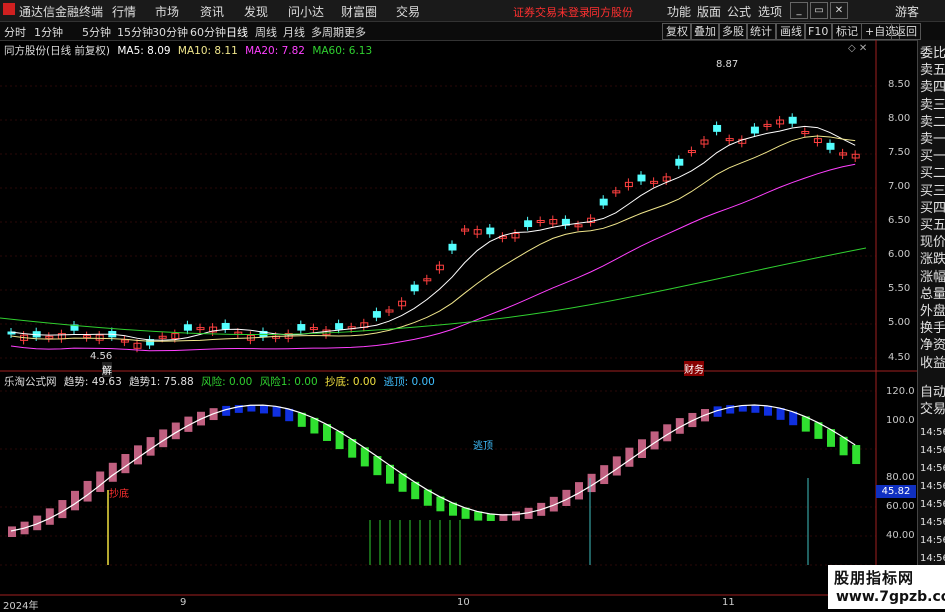  I want to click on side-panel-item: 换手, so click(932, 328).